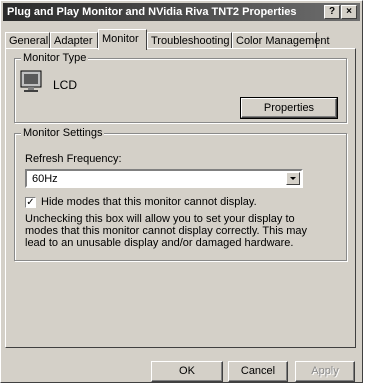 This screenshot has height=387, width=367. I want to click on refresh-frequency-select: 60Hz, so click(164, 178).